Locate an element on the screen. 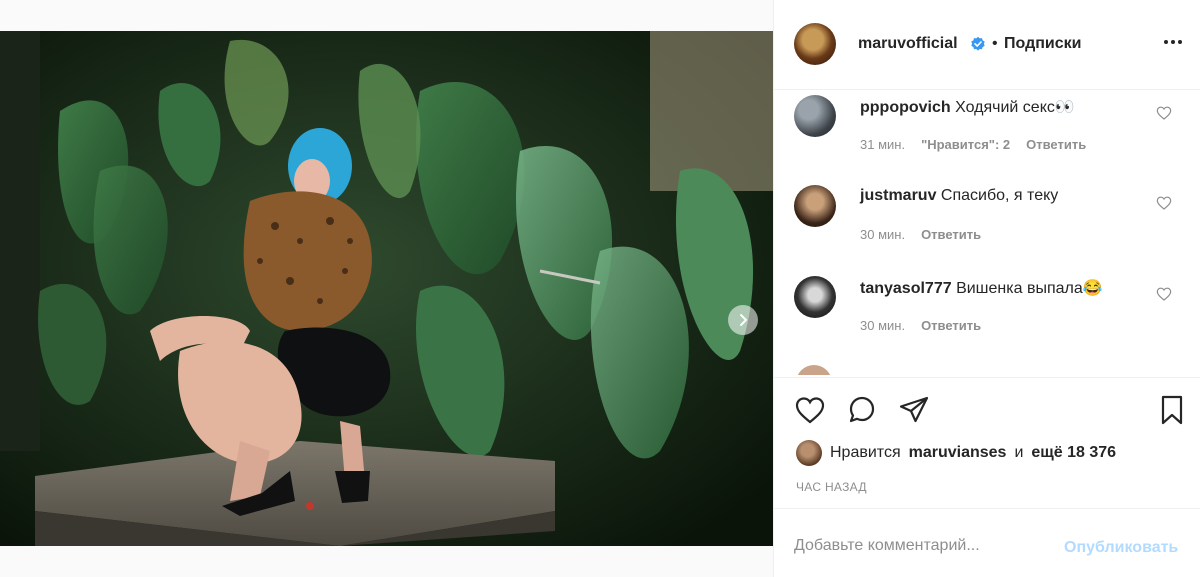  likes-conjunction: и is located at coordinates (1019, 452).